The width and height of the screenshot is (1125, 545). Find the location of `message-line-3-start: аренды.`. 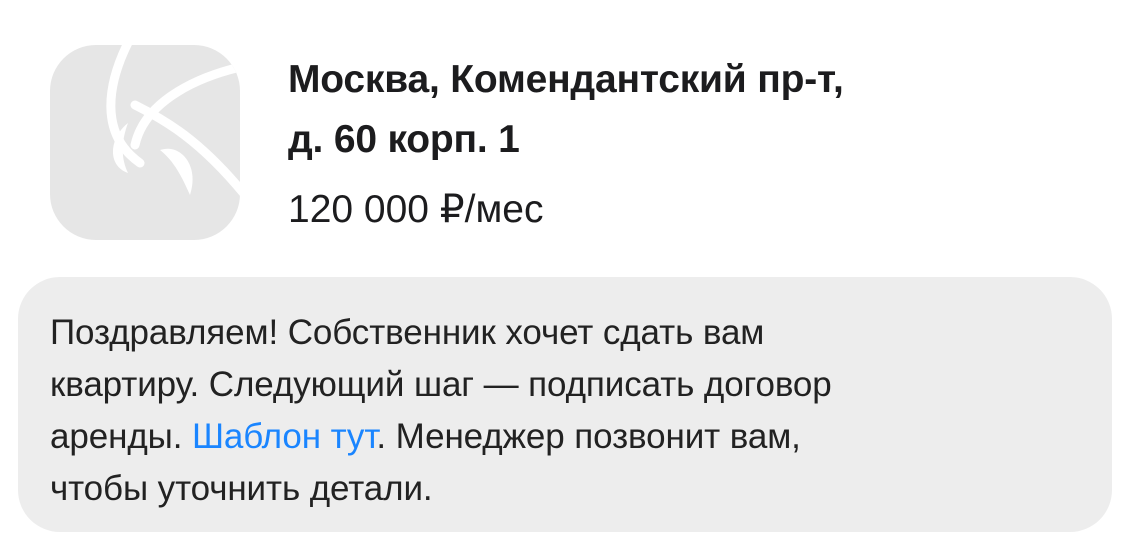

message-line-3-start: аренды. is located at coordinates (121, 436).